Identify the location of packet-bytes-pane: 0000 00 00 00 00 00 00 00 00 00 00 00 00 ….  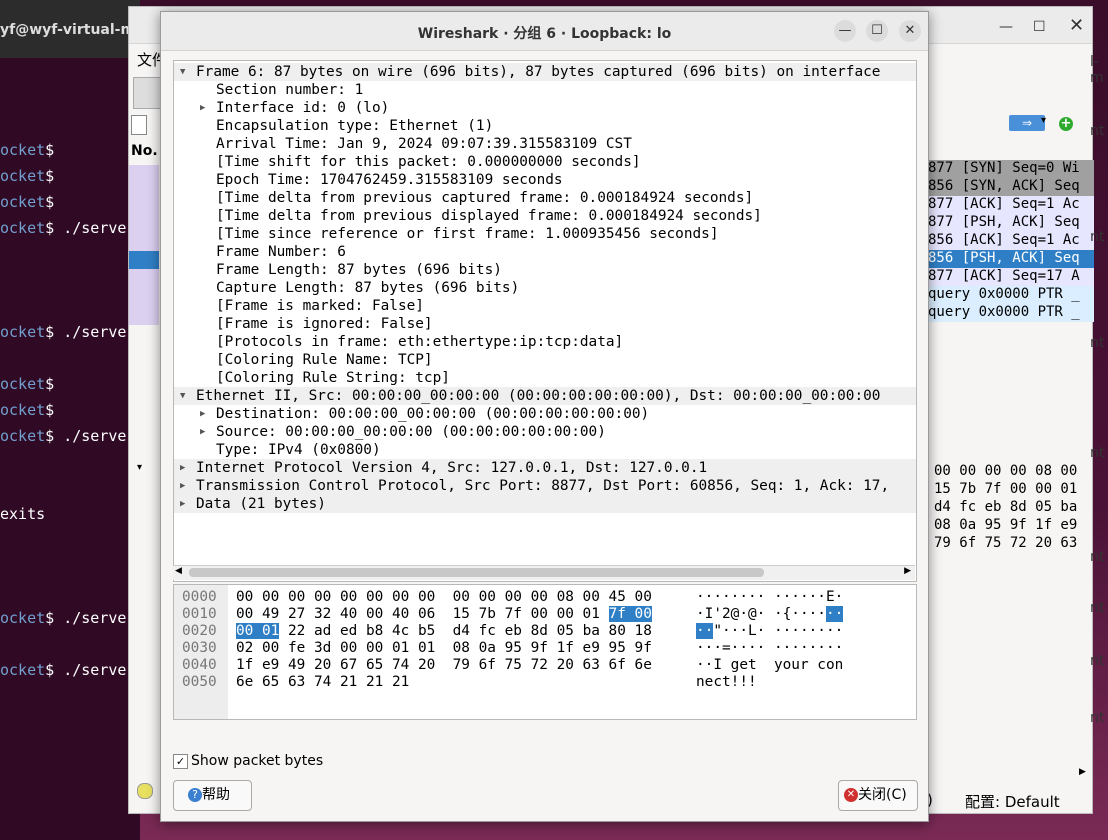
(545, 652).